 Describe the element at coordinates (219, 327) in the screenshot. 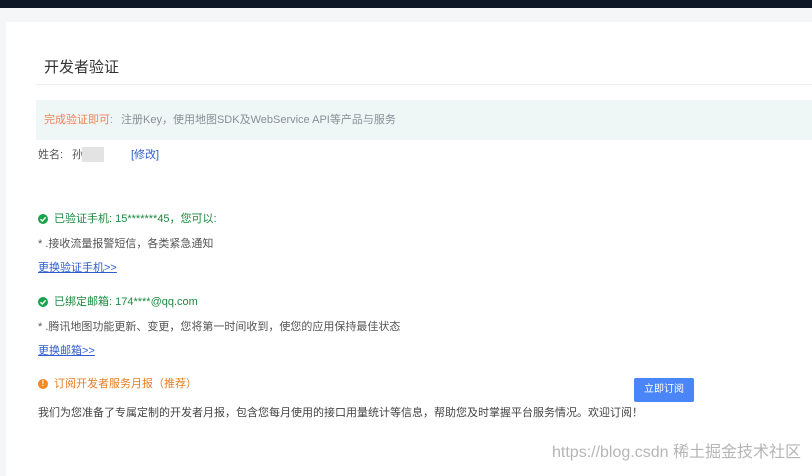

I see `email-benefit-text: * .腾讯地图功能更新、变更，您将第一时间收到，使您的应用保持最佳状态` at that location.